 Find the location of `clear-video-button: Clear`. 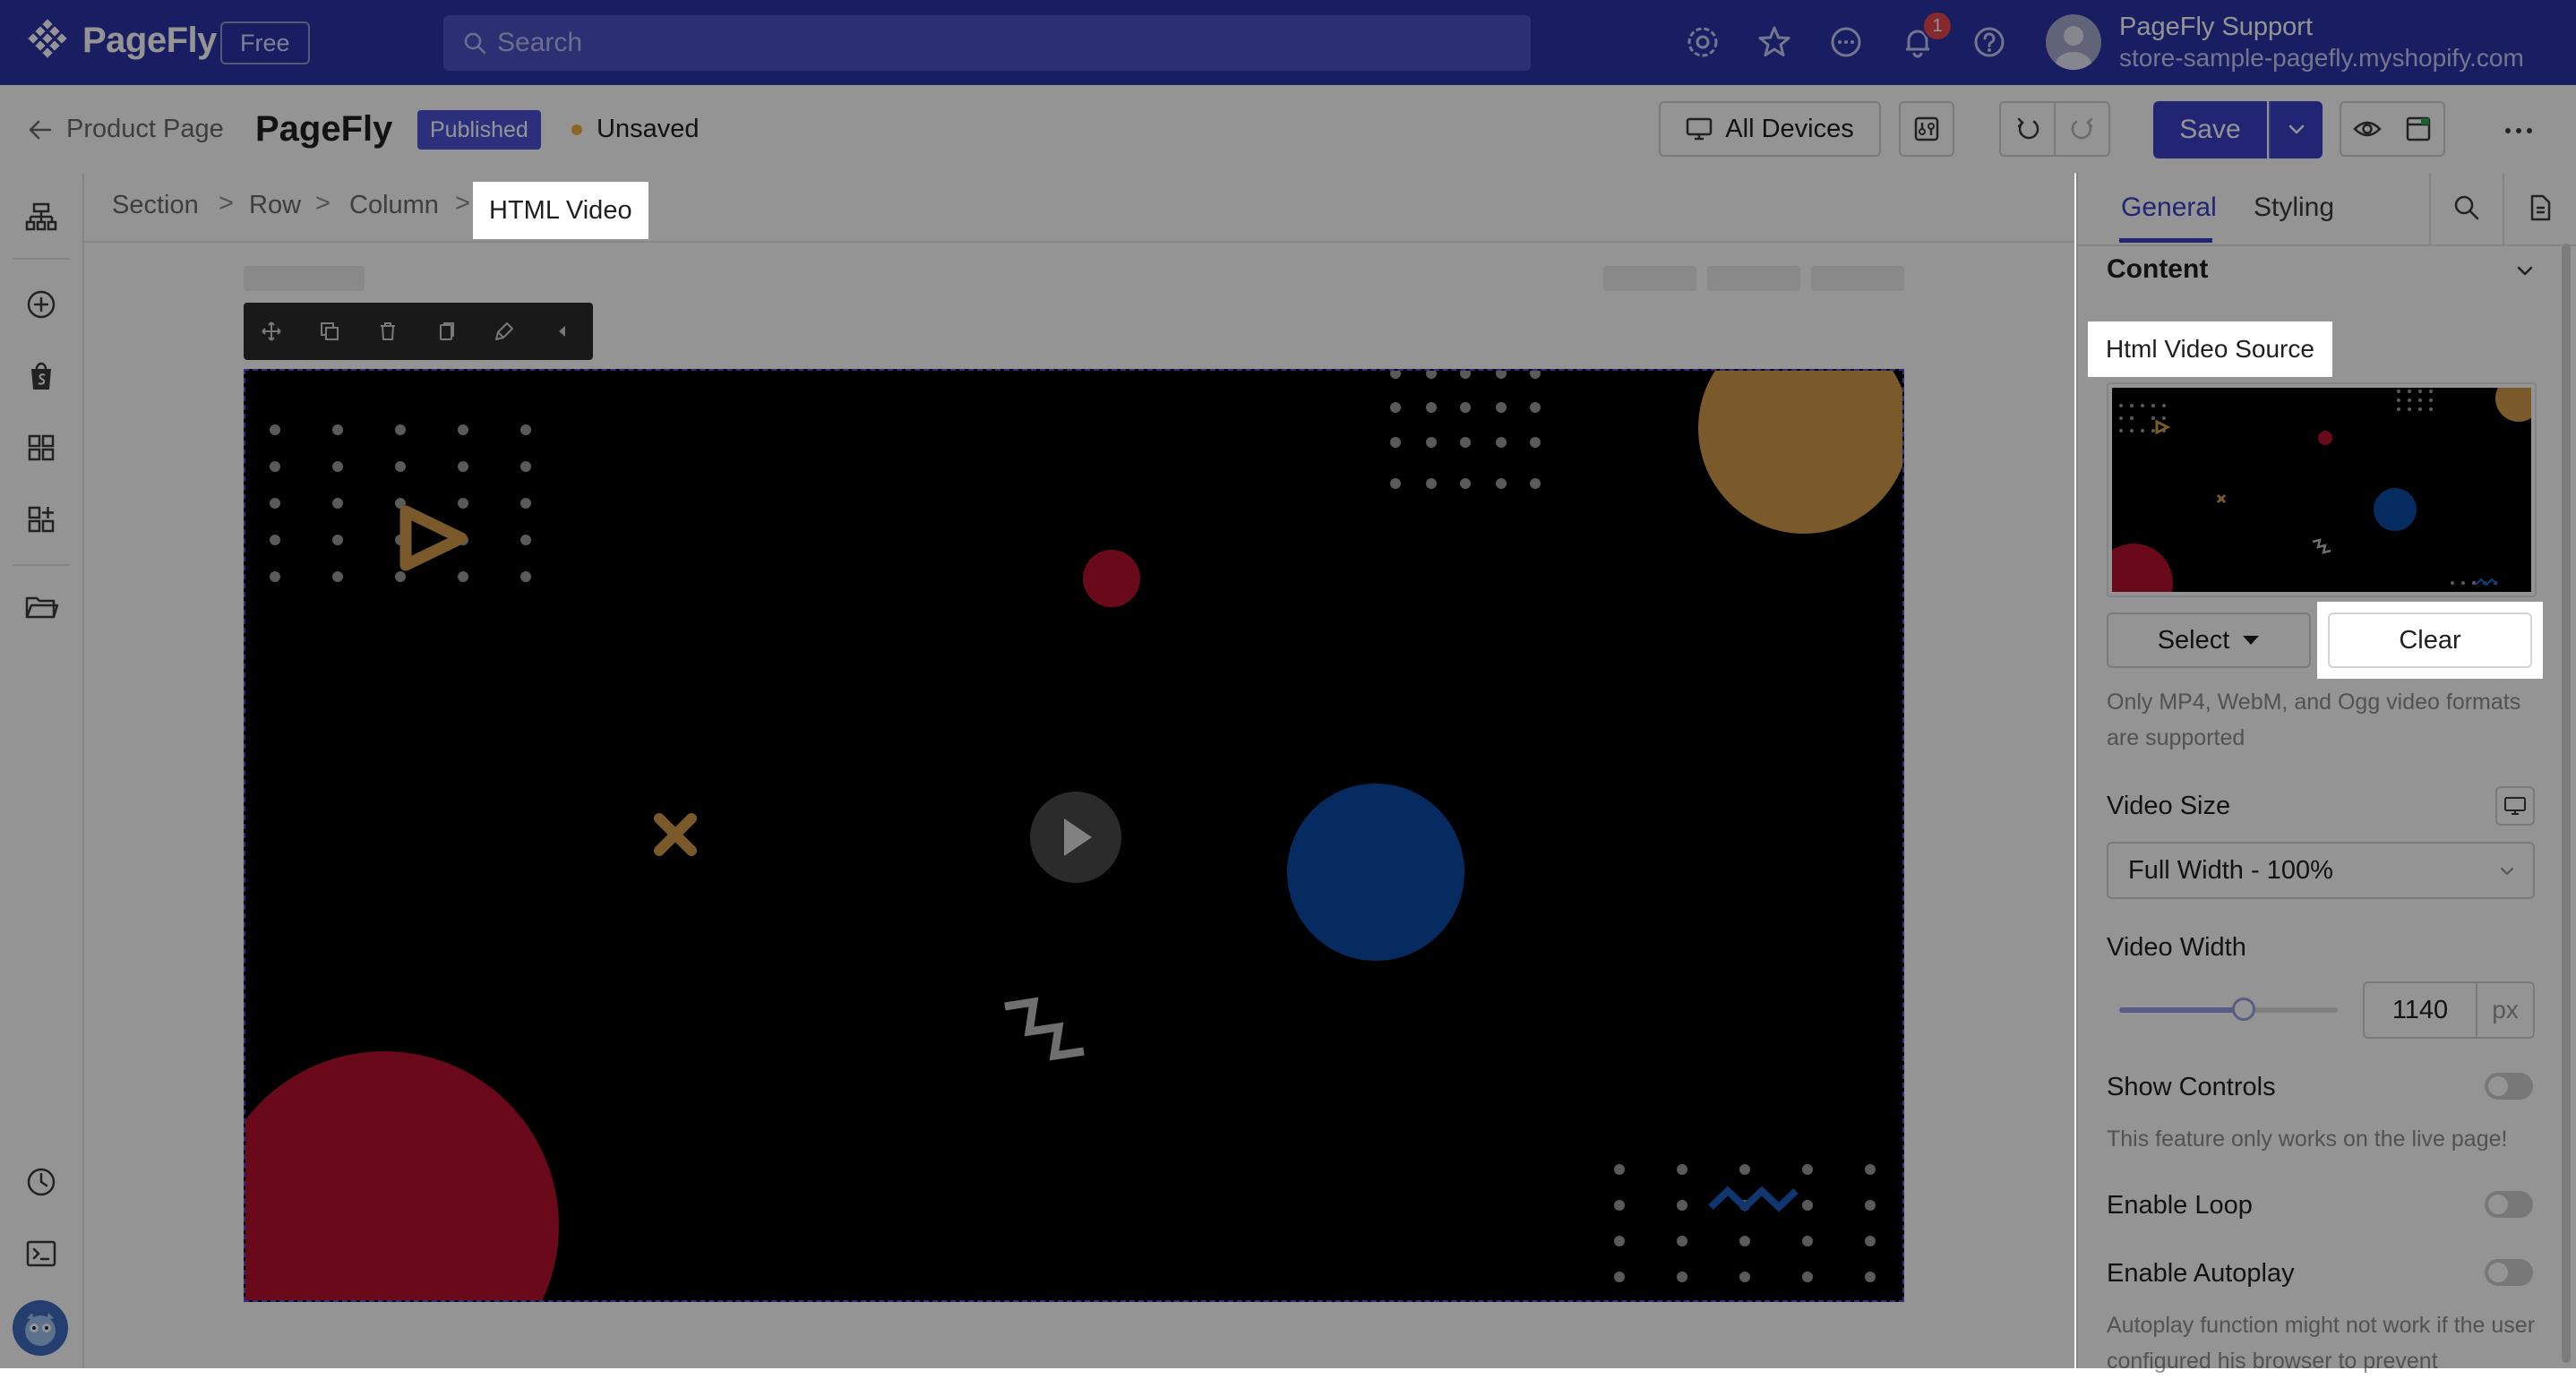

clear-video-button: Clear is located at coordinates (2430, 640).